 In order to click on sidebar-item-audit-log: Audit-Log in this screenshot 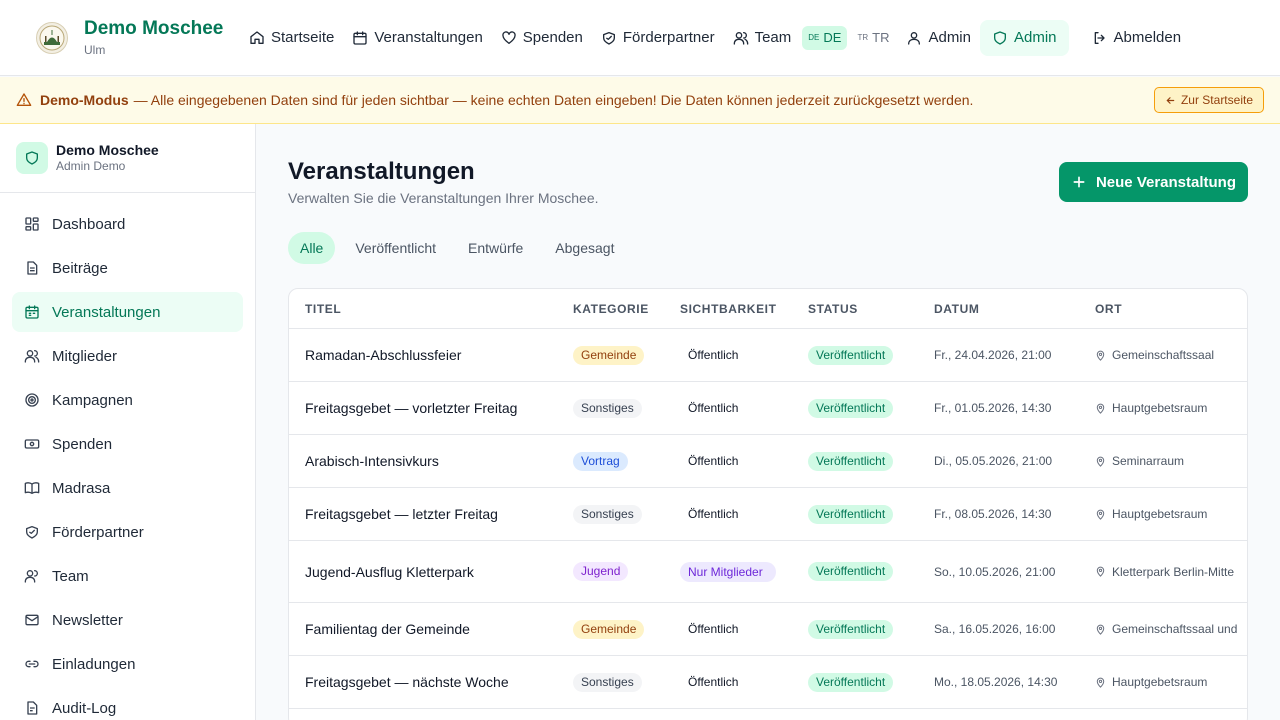, I will do `click(127, 704)`.